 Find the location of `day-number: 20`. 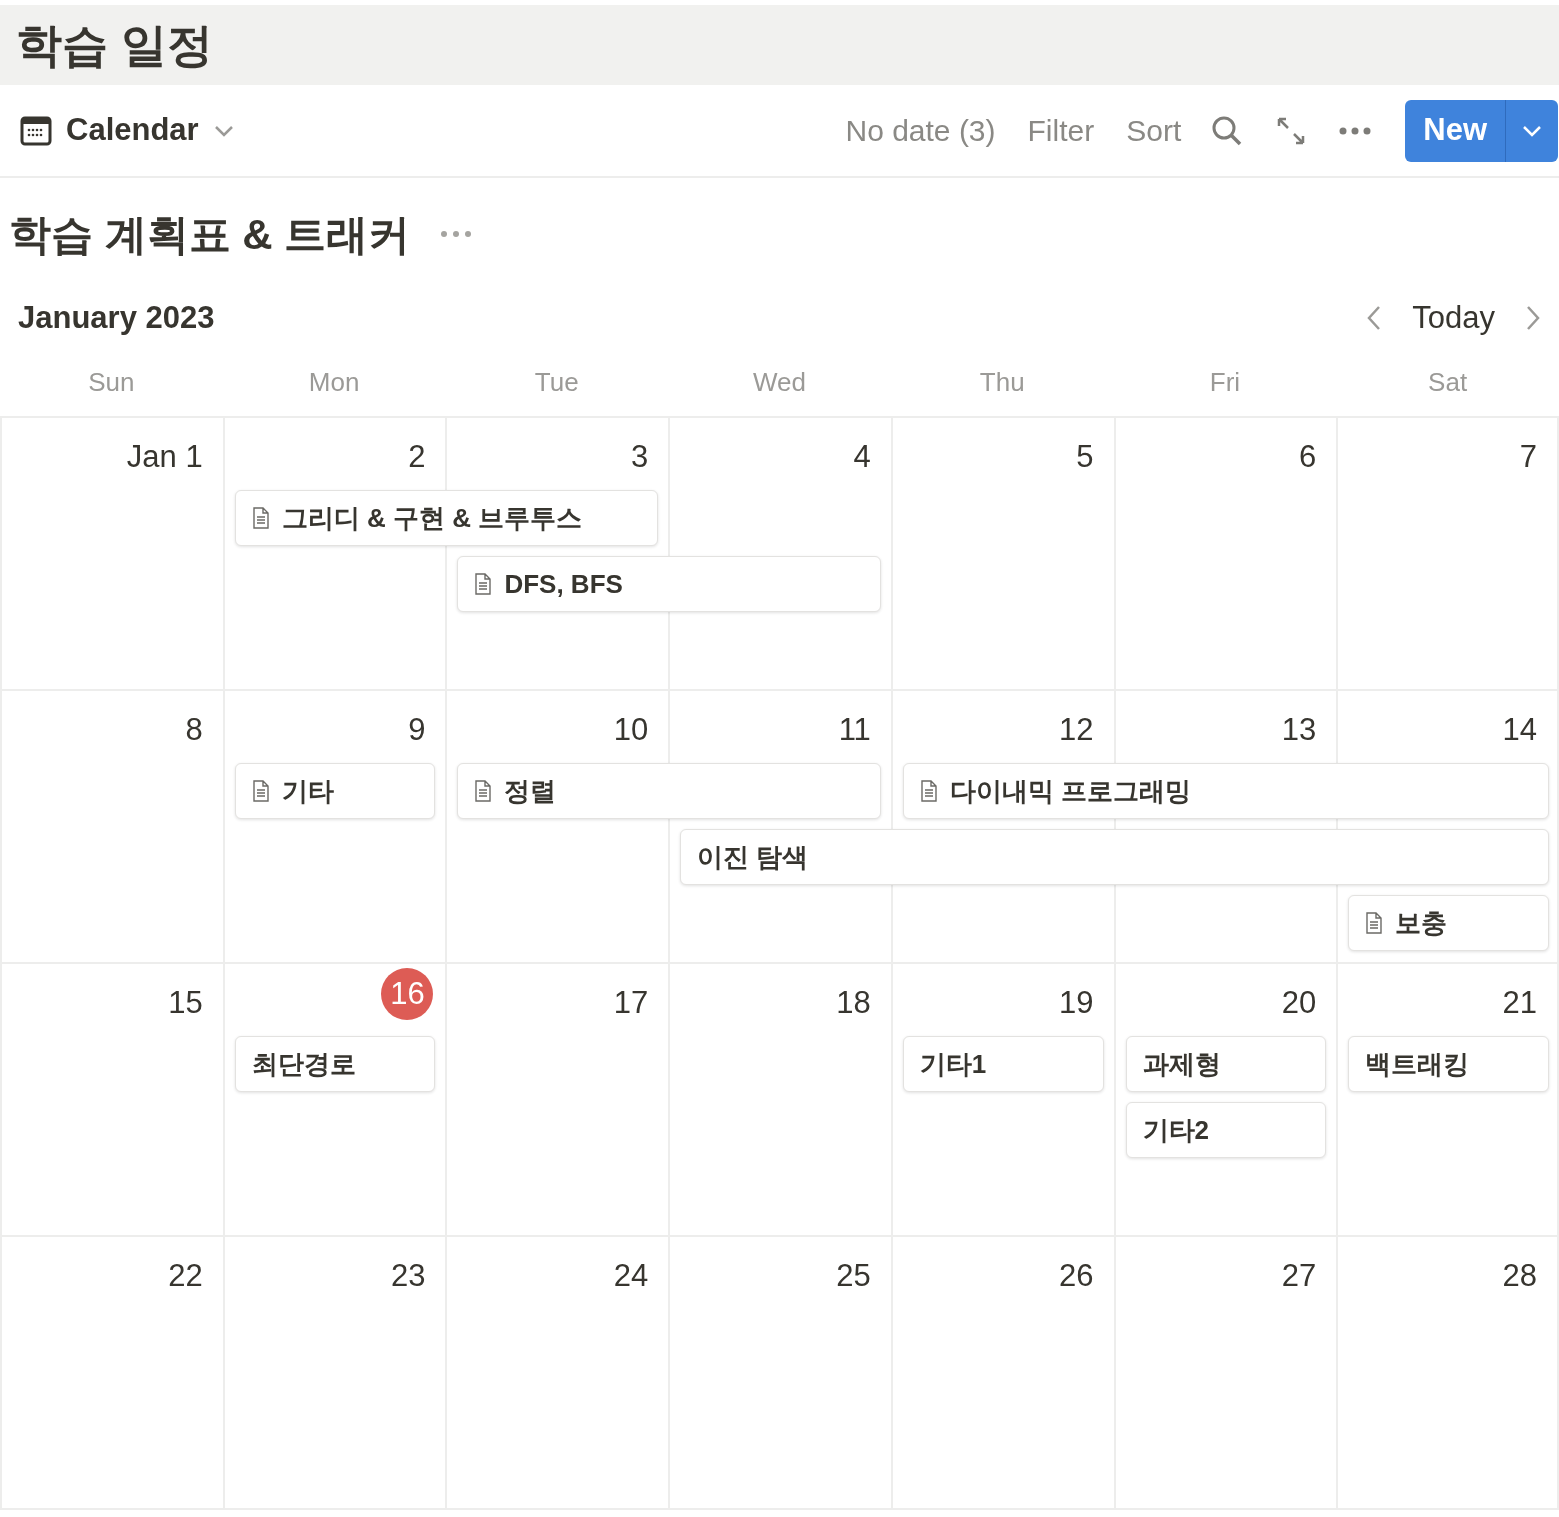

day-number: 20 is located at coordinates (1299, 1003).